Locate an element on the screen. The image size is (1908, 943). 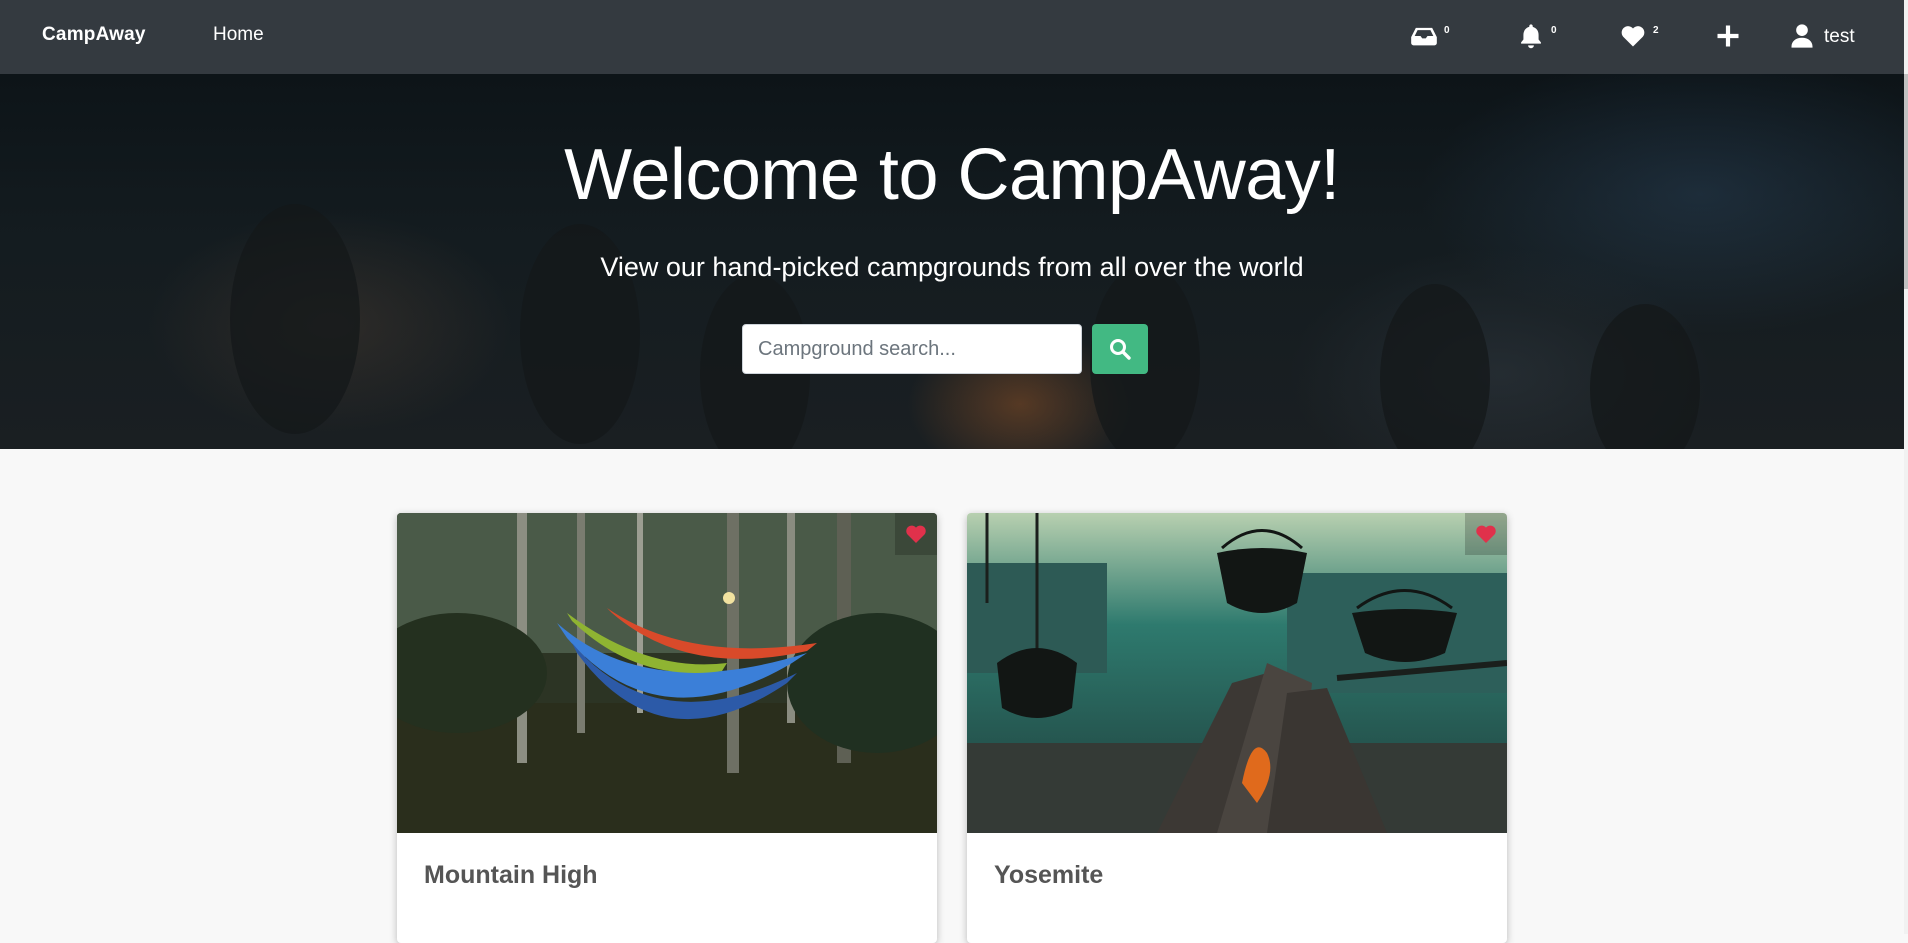
search-button is located at coordinates (1120, 349).